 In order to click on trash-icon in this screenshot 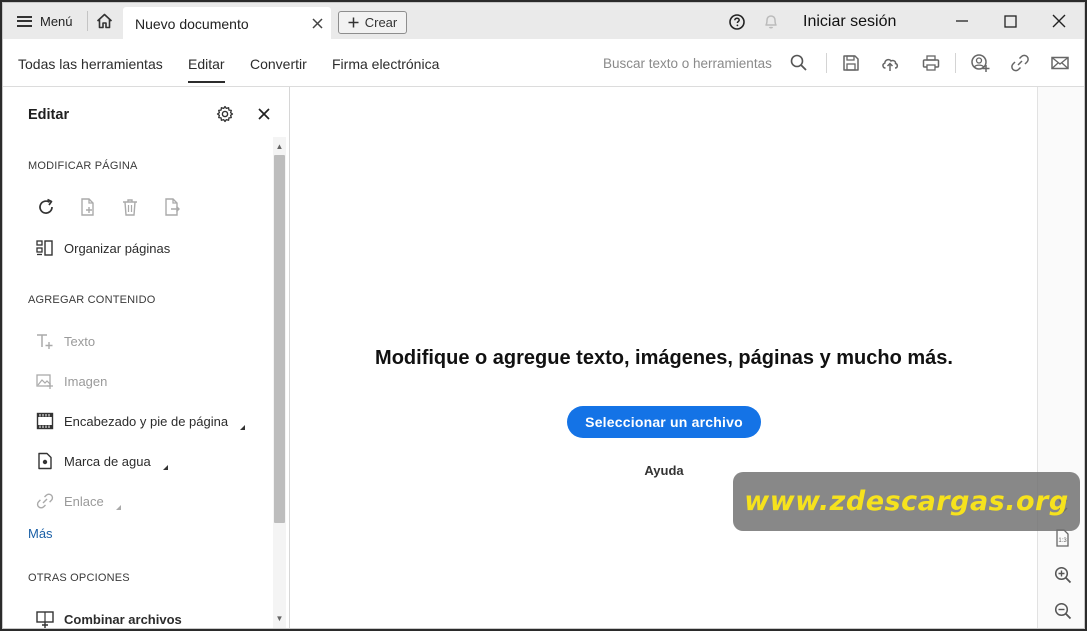, I will do `click(130, 207)`.